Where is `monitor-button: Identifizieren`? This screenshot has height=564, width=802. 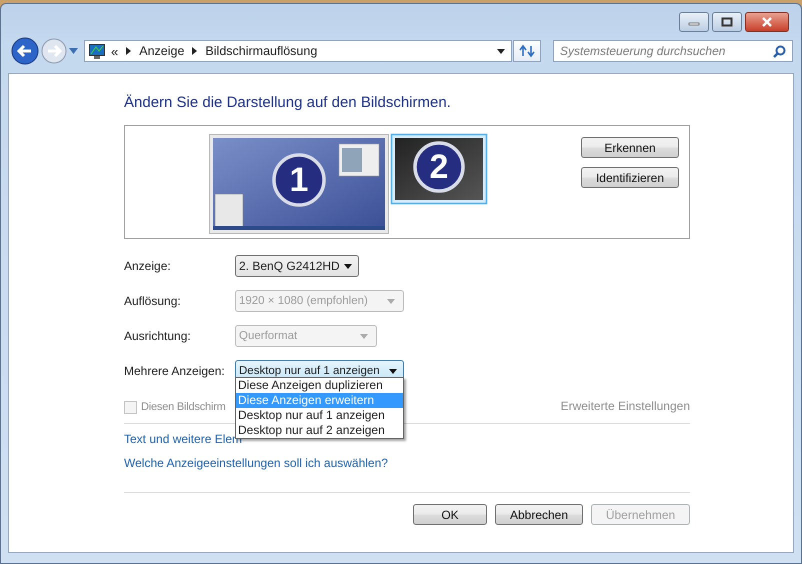
monitor-button: Identifizieren is located at coordinates (630, 177).